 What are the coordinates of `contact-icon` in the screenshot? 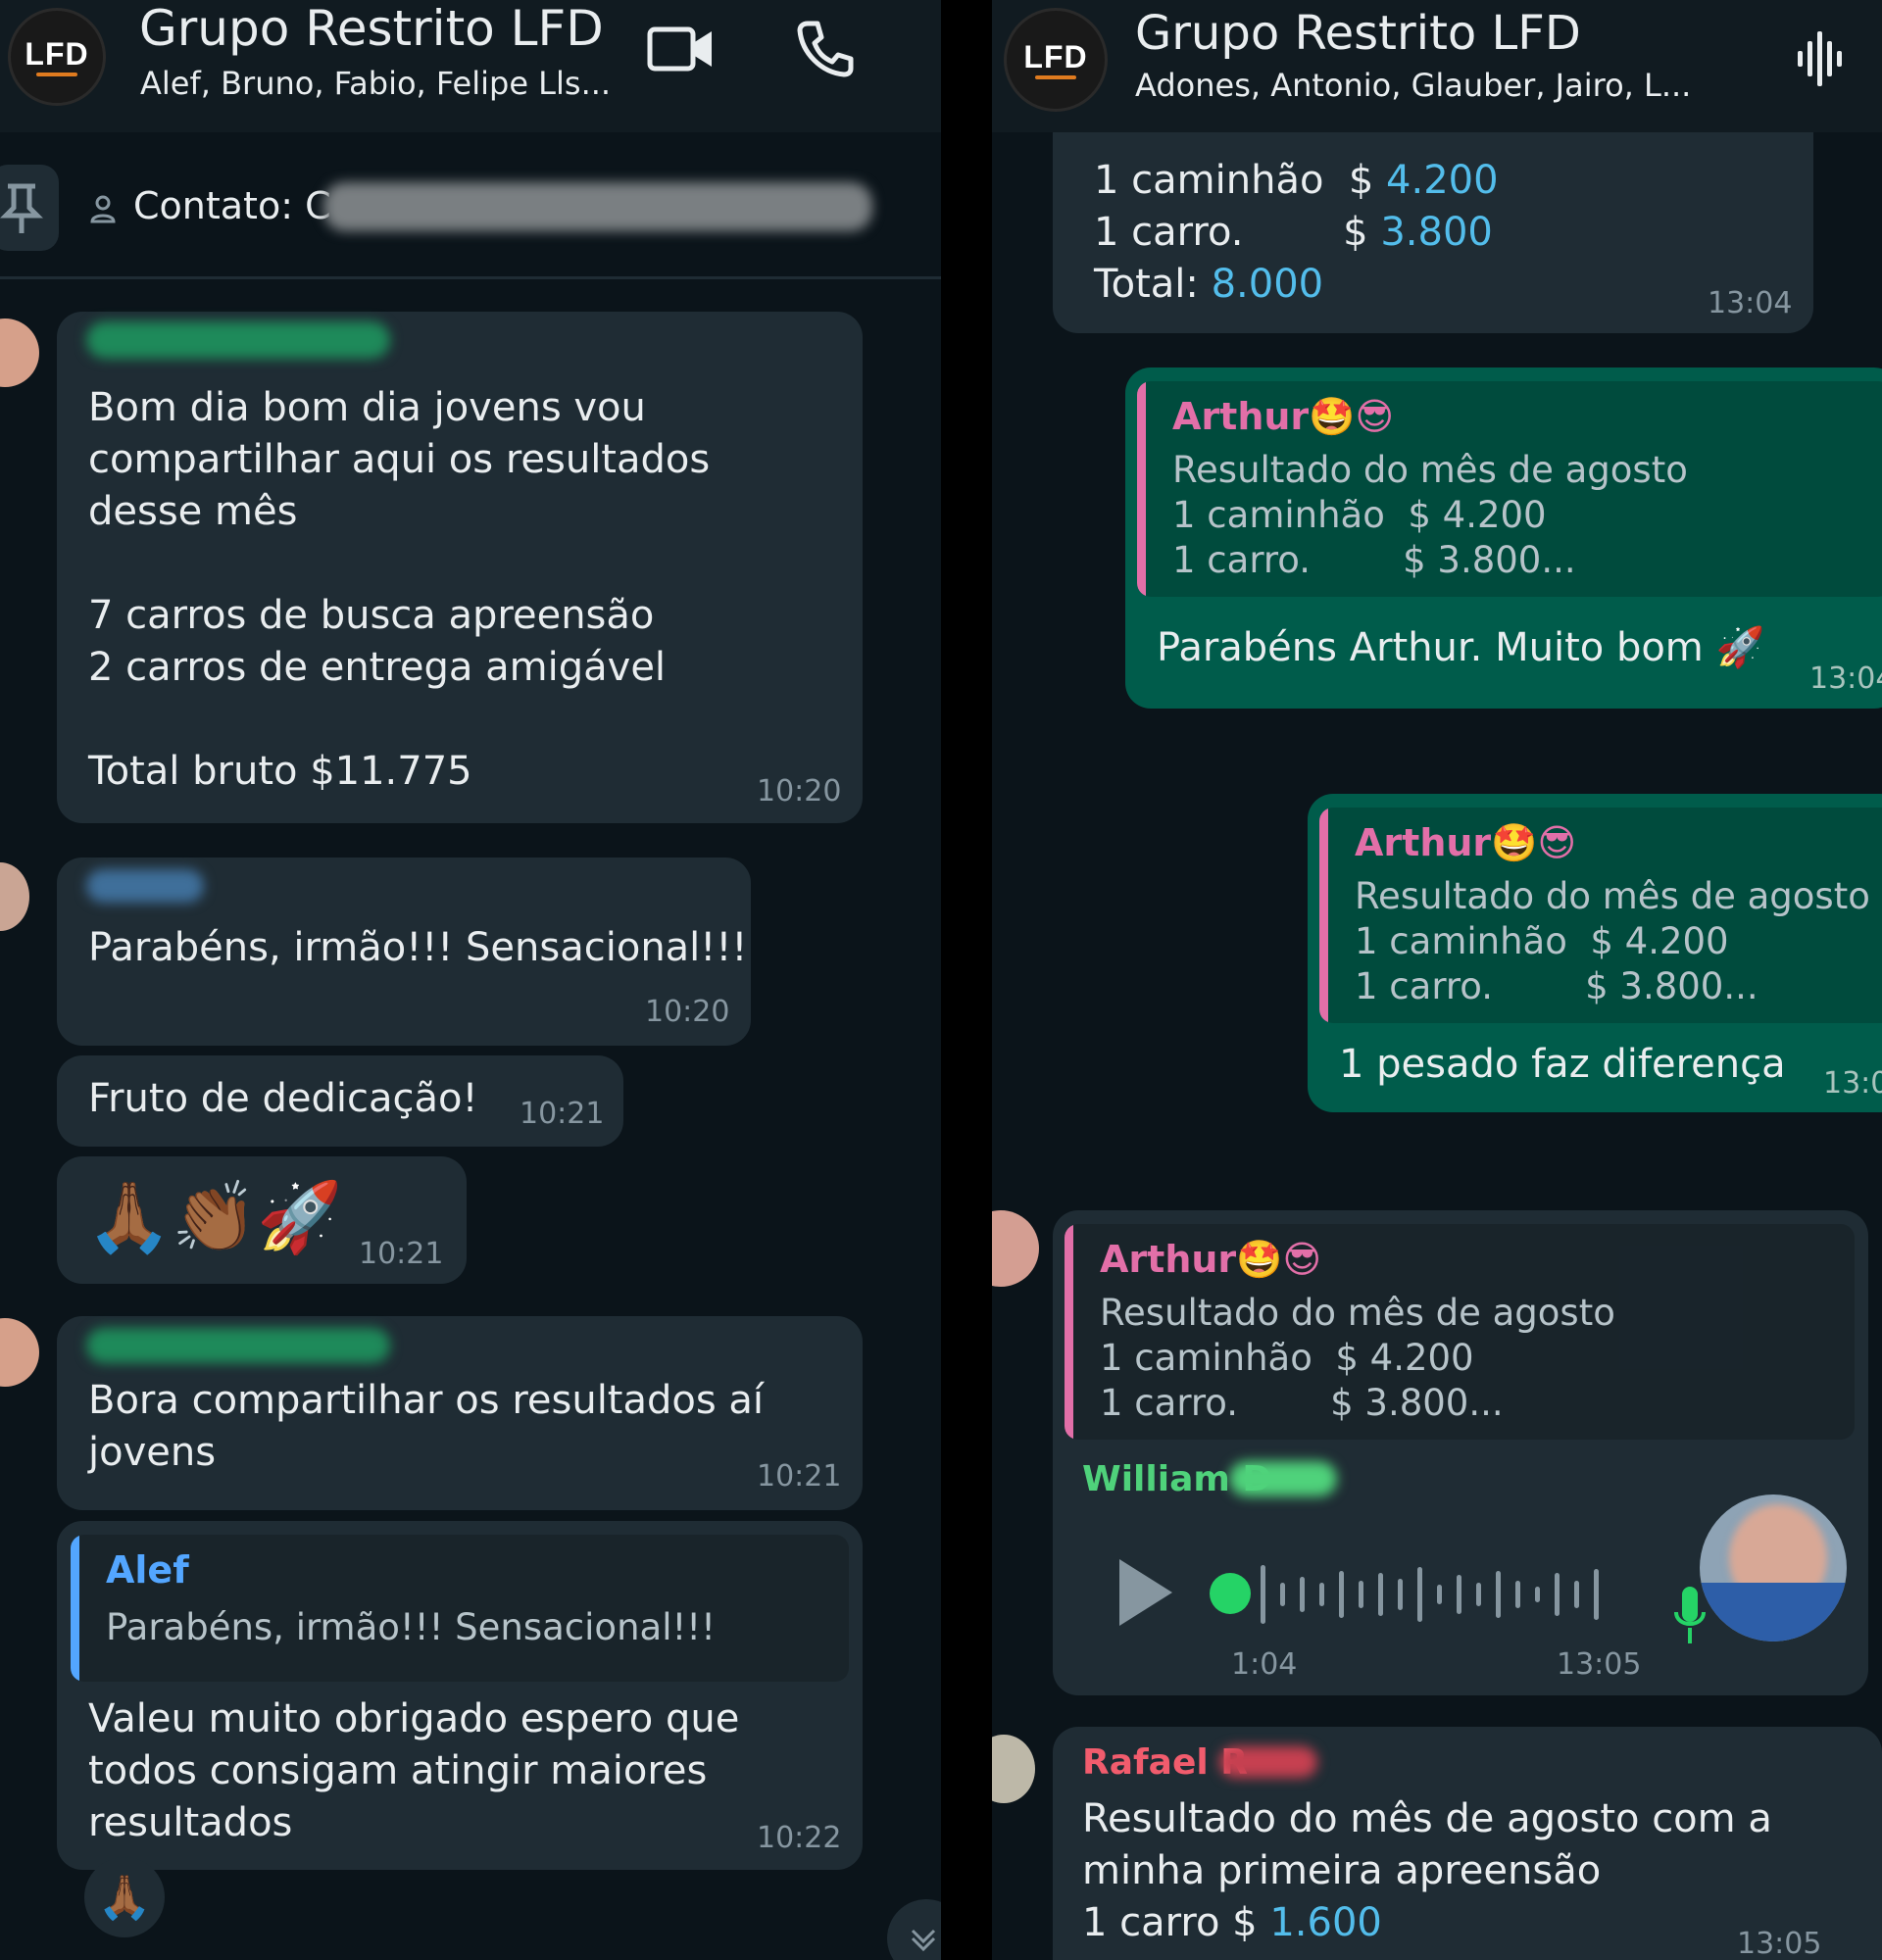 It's located at (103, 209).